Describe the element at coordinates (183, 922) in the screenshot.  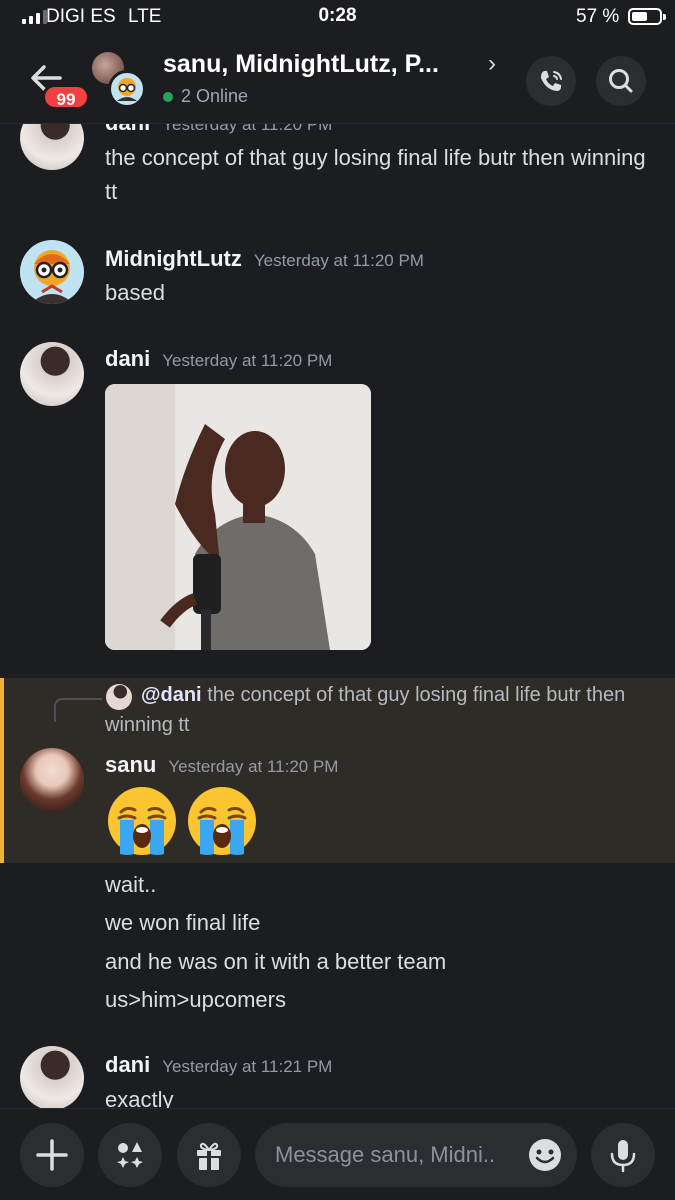
I see `message-text: we won final life` at that location.